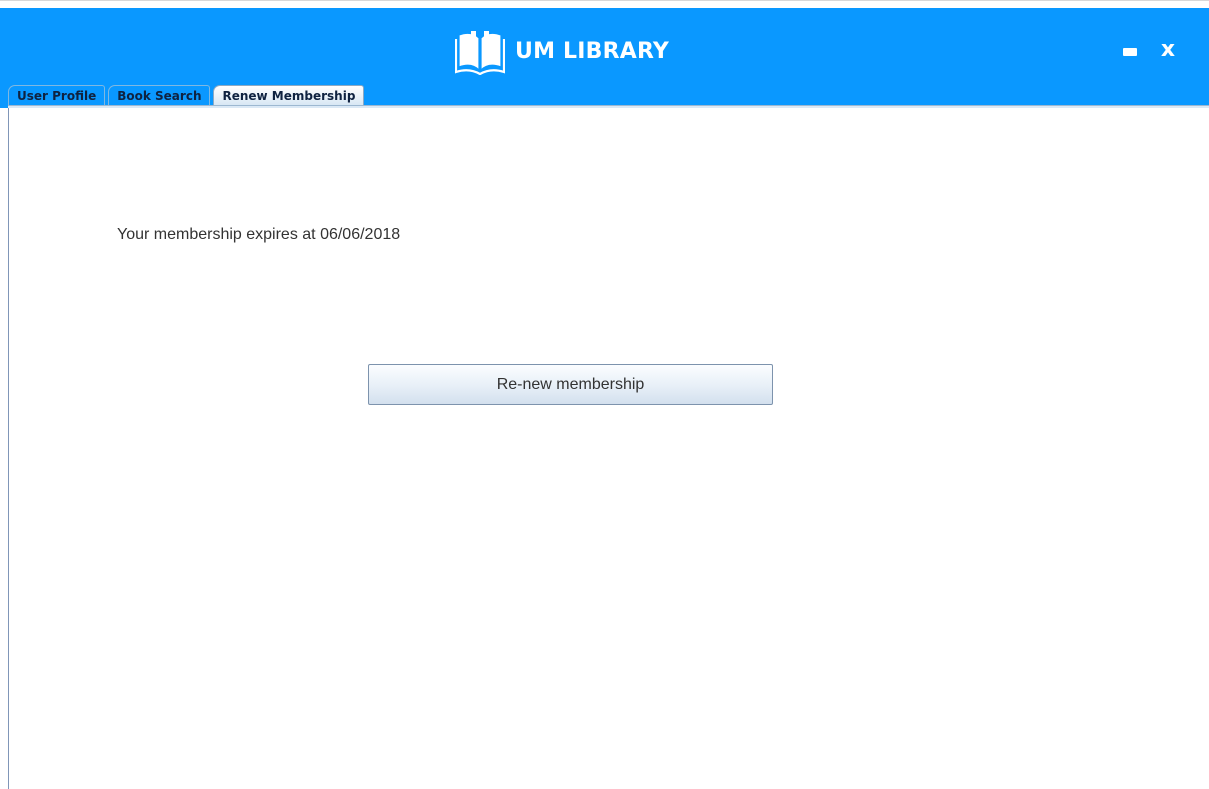  What do you see at coordinates (159, 95) in the screenshot?
I see `tab-book-search: Book Search` at bounding box center [159, 95].